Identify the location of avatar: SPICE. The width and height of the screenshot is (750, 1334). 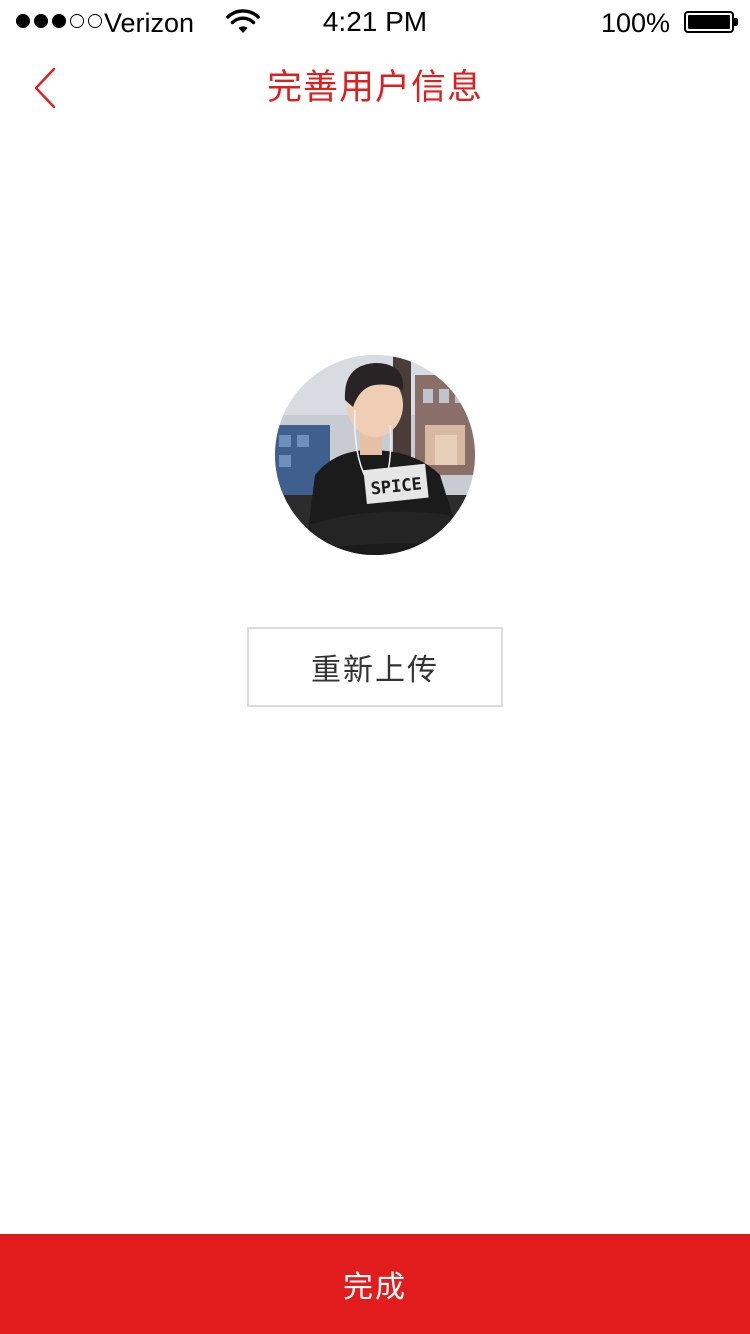
(375, 455).